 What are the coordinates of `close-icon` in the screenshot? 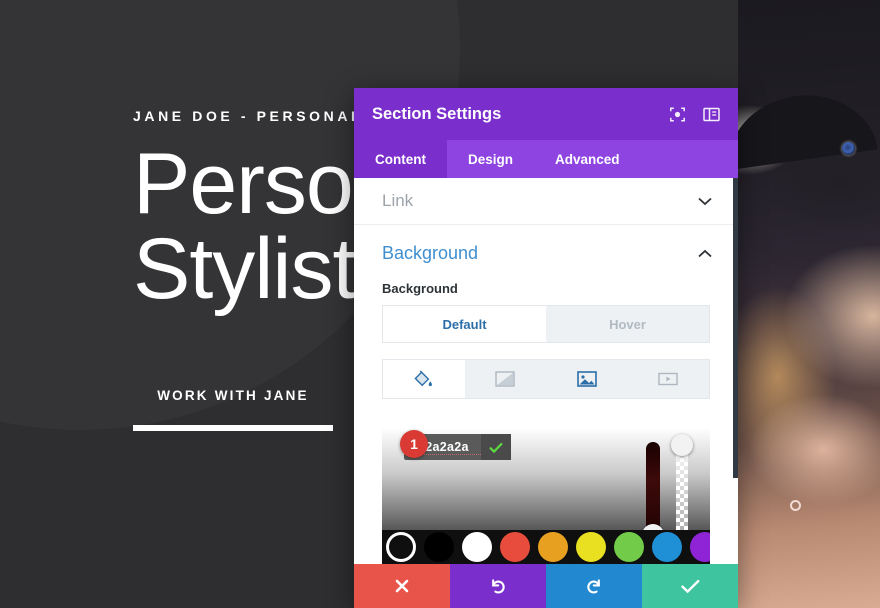 It's located at (402, 586).